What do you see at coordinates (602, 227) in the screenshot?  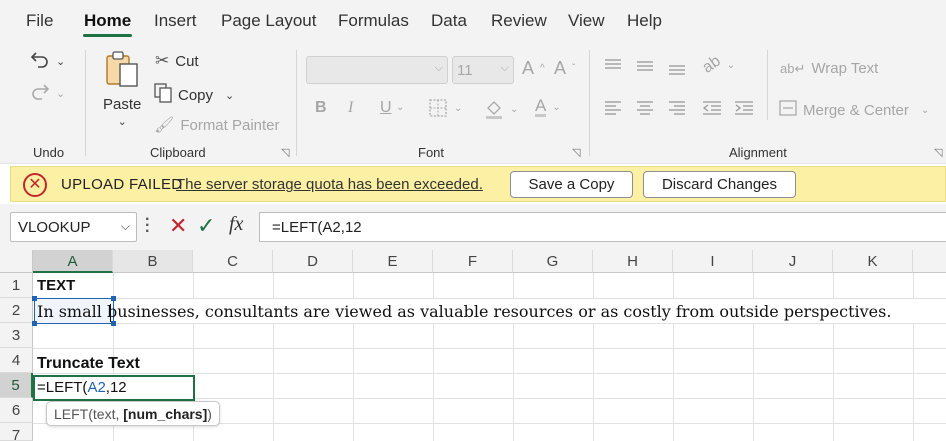 I see `formula-input: =LEFT(A2,12` at bounding box center [602, 227].